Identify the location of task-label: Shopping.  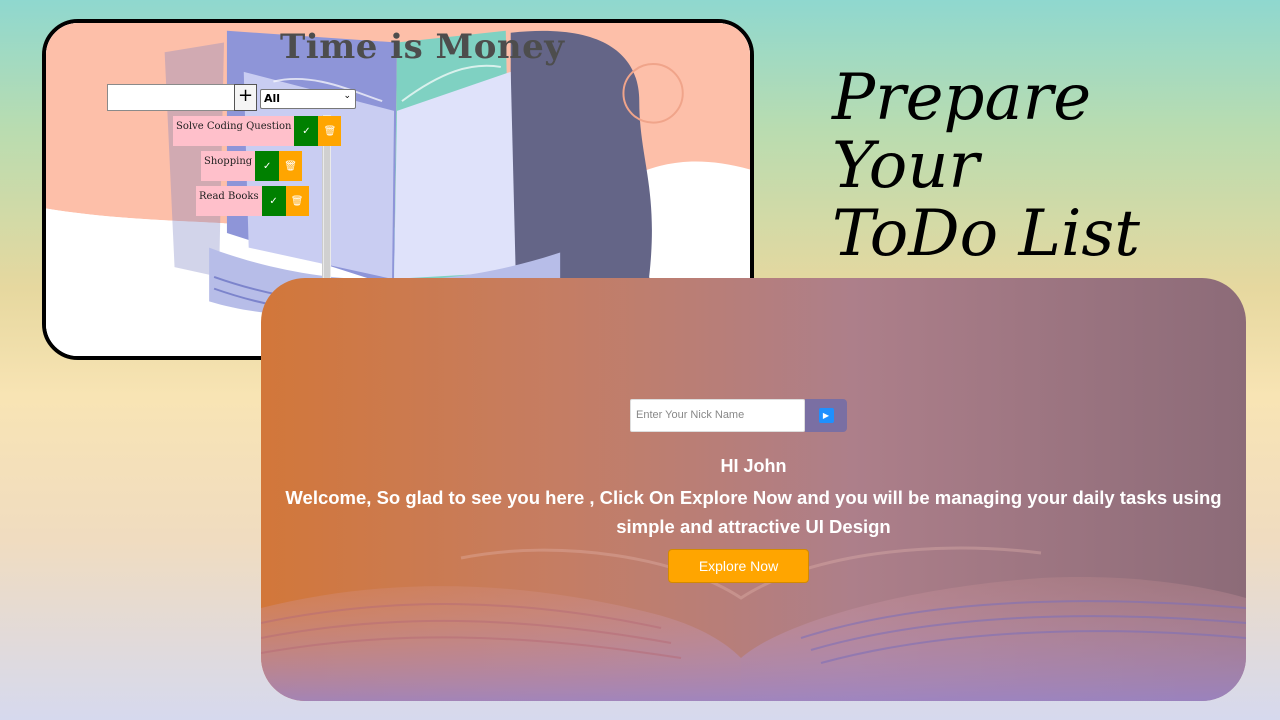
(228, 166).